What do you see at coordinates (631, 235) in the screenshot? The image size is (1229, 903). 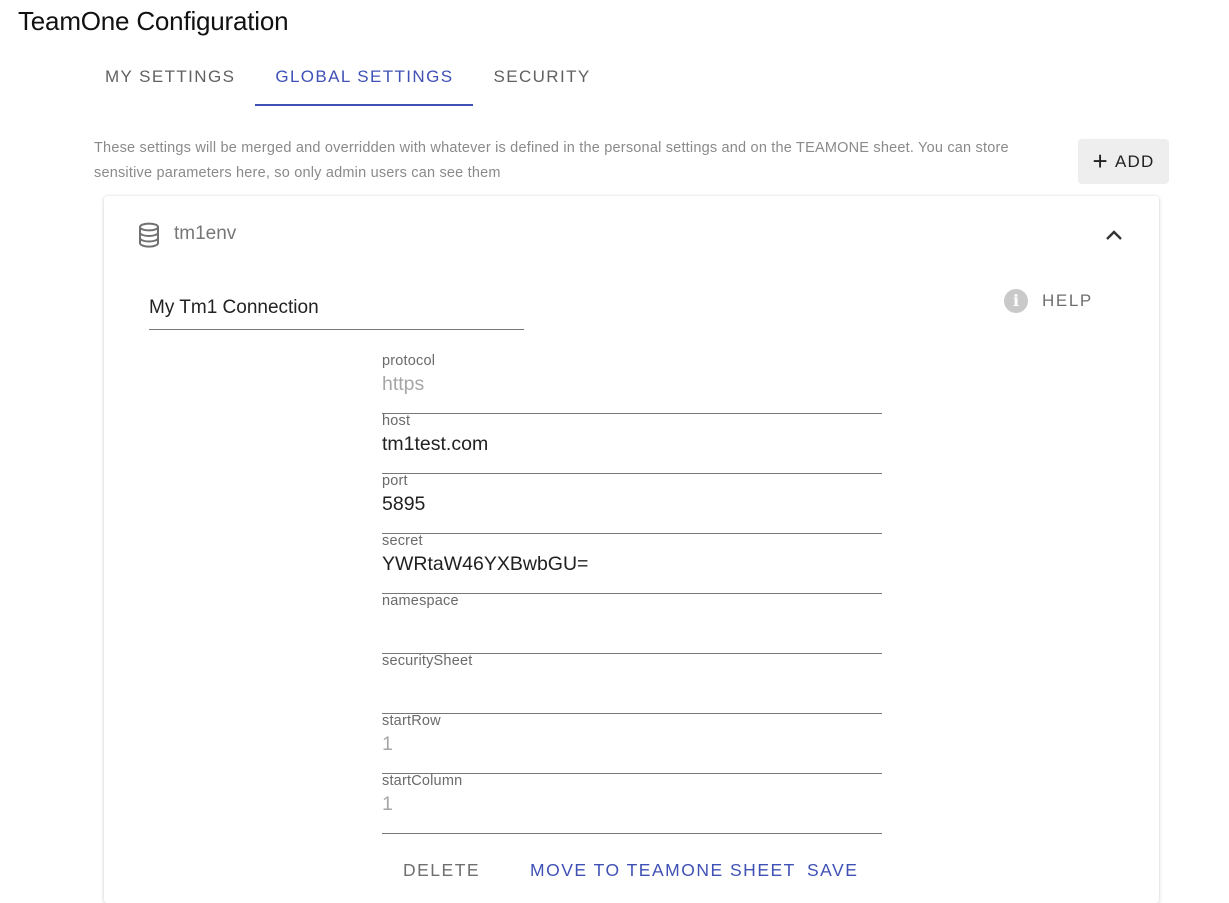 I see `card-header: tm1env` at bounding box center [631, 235].